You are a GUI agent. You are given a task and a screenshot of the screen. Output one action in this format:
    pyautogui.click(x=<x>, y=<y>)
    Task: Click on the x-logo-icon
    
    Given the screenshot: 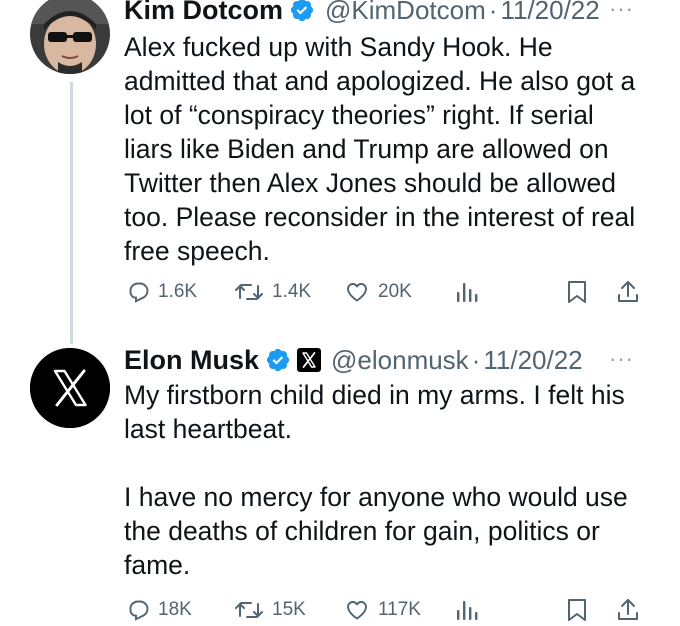 What is the action you would take?
    pyautogui.click(x=309, y=360)
    